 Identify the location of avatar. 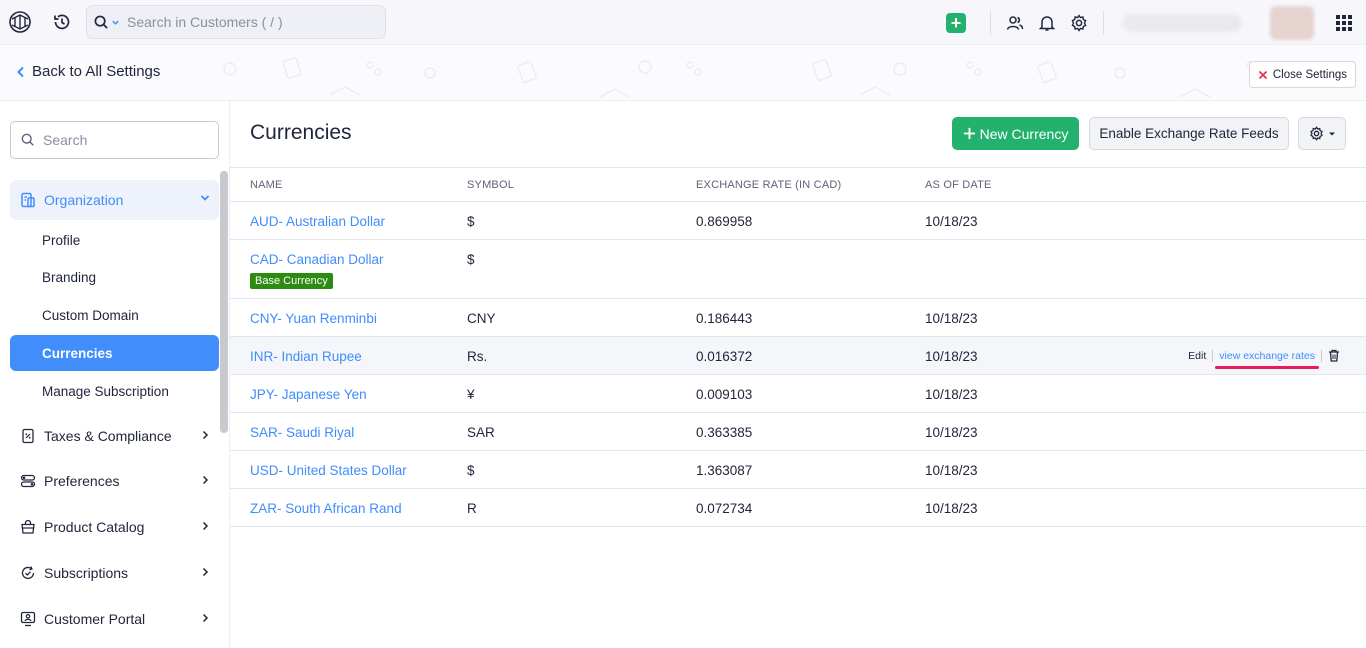
(1292, 22).